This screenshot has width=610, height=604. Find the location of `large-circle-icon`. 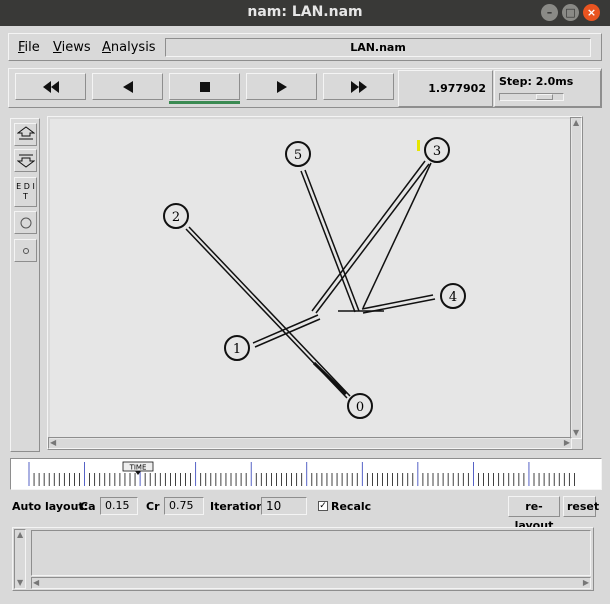

large-circle-icon is located at coordinates (25, 223).